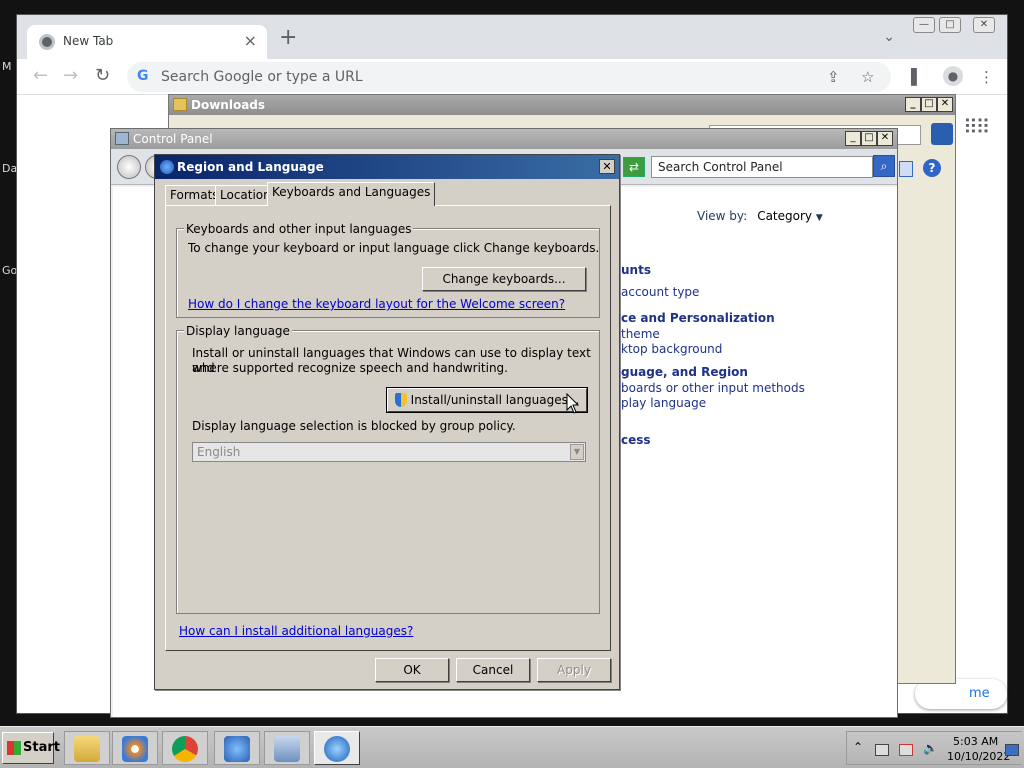 The width and height of the screenshot is (1024, 768). I want to click on start-button: Start, so click(31, 748).